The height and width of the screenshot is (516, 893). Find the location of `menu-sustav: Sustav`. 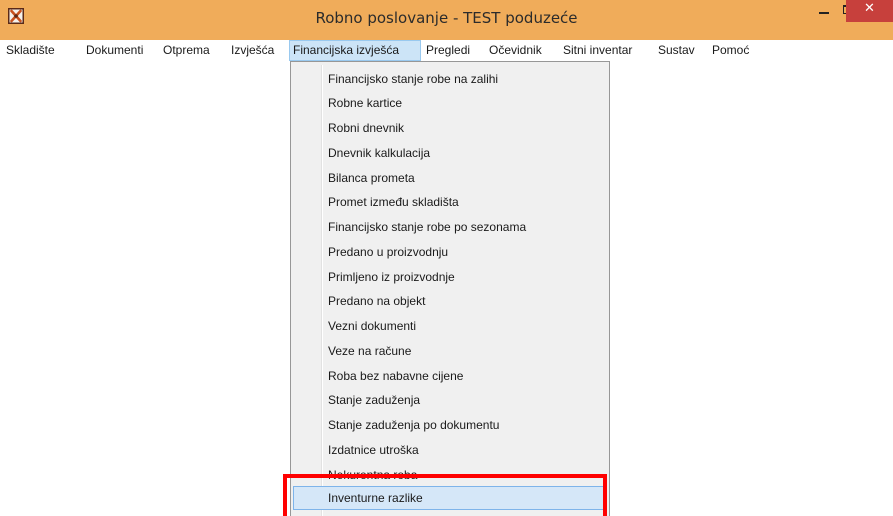

menu-sustav: Sustav is located at coordinates (676, 50).